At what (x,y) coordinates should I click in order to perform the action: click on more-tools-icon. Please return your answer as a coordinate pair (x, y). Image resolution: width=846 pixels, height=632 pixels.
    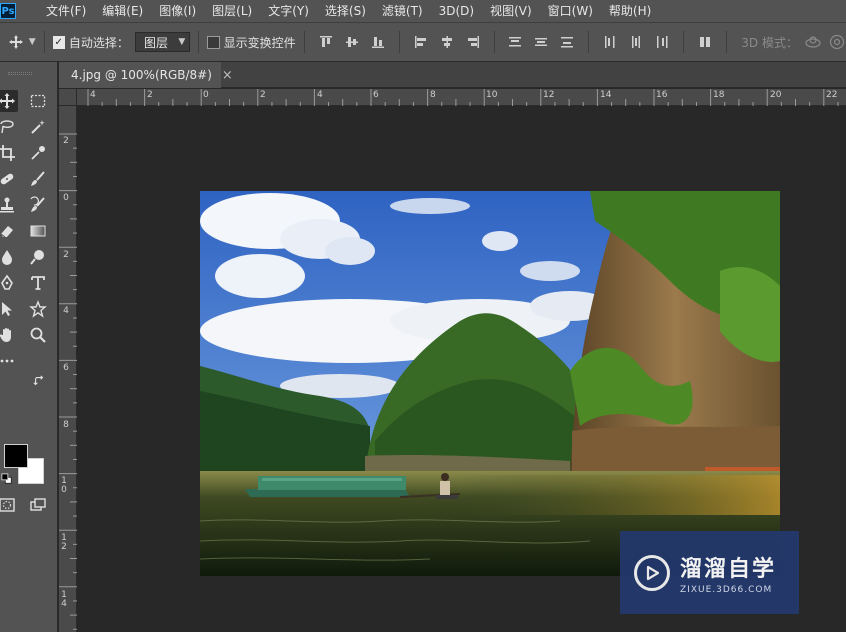
    Looking at the image, I should click on (9, 361).